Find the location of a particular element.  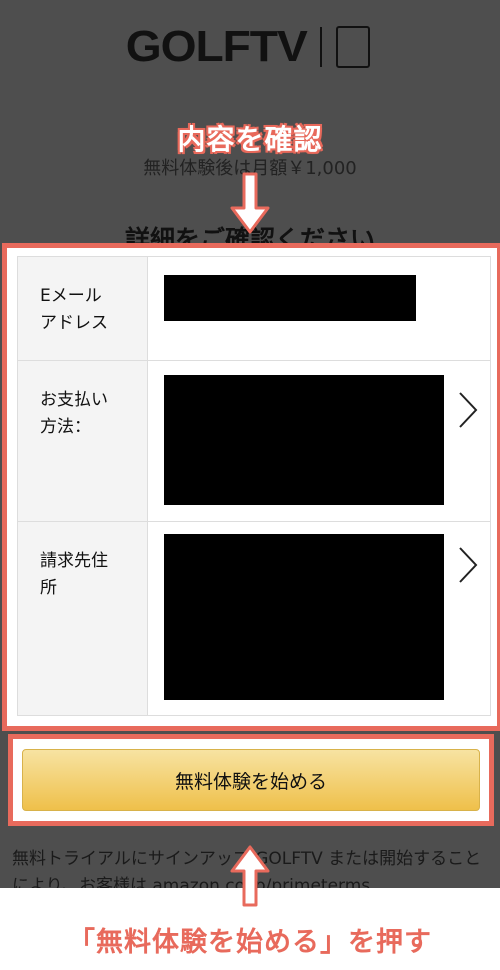

start-button-highlight-frame: 無料体験を始める is located at coordinates (251, 780).